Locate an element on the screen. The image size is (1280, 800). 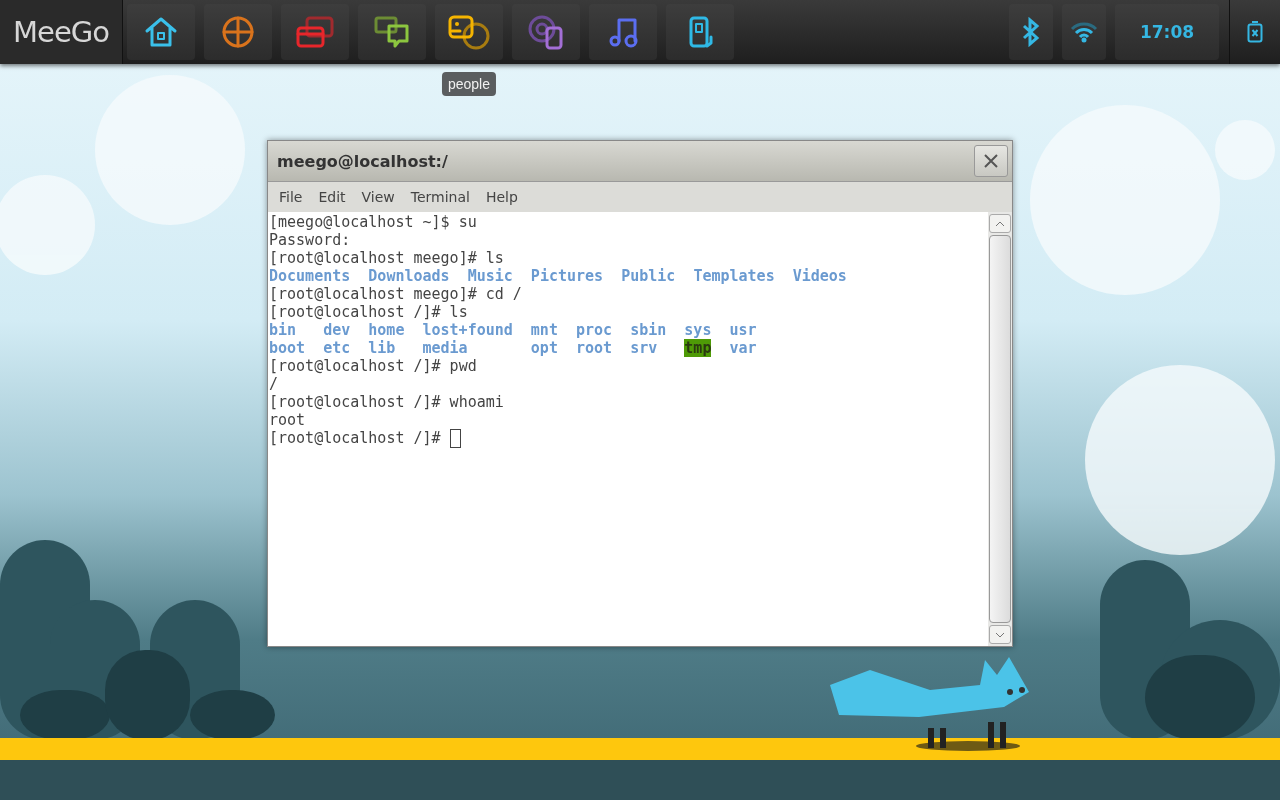
directory-name: srv is located at coordinates (644, 348).